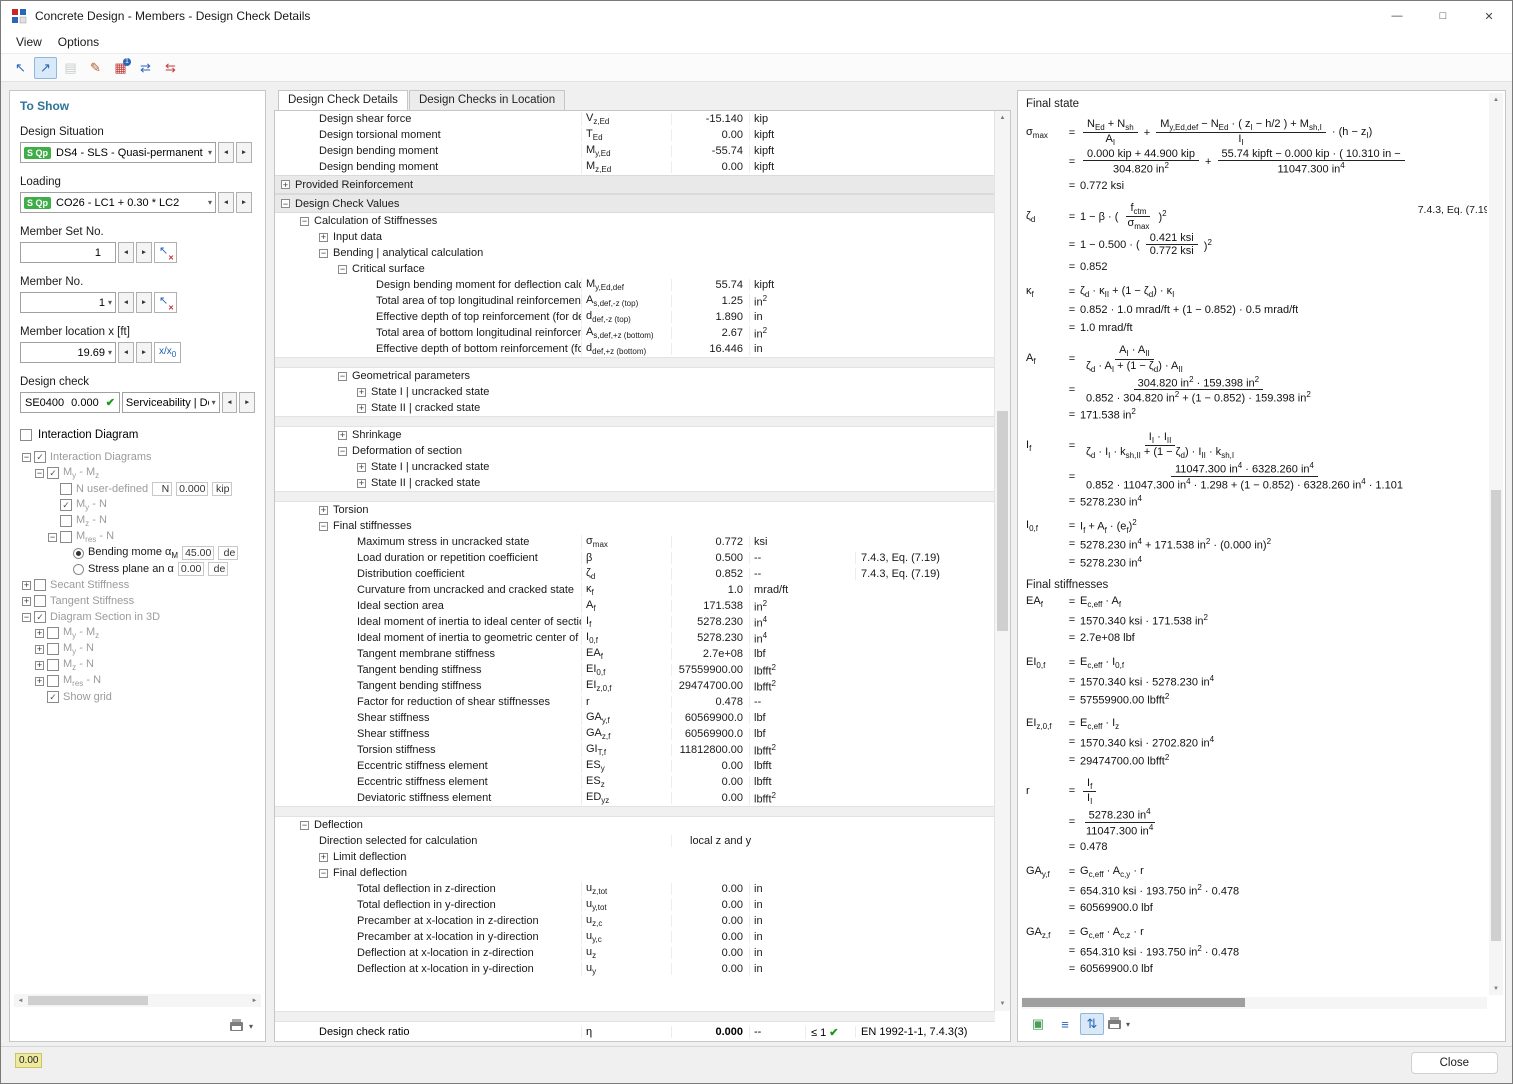  What do you see at coordinates (1254, 1003) in the screenshot?
I see `formula-horizontal-scrollbar` at bounding box center [1254, 1003].